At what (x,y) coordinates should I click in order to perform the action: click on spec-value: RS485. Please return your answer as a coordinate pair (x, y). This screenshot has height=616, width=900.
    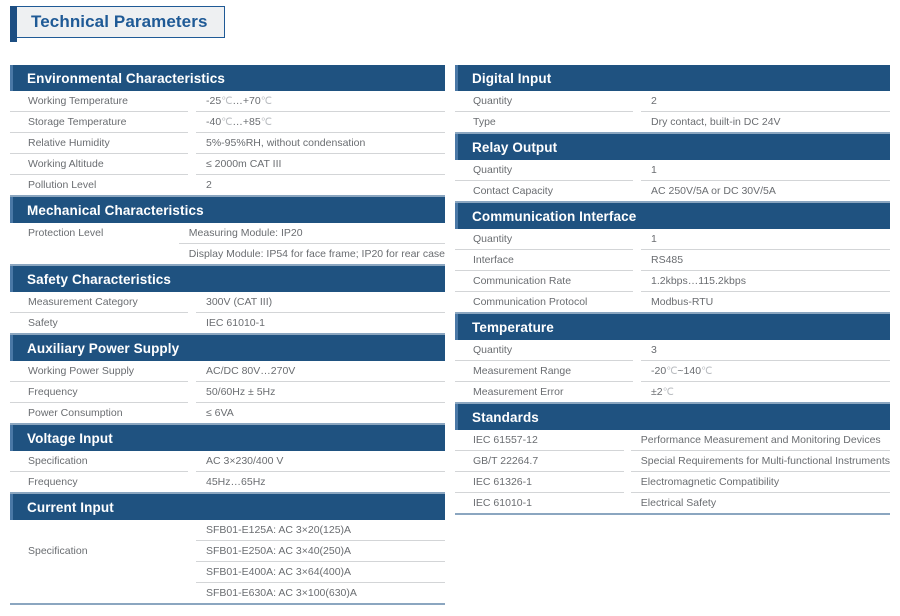
    Looking at the image, I should click on (765, 260).